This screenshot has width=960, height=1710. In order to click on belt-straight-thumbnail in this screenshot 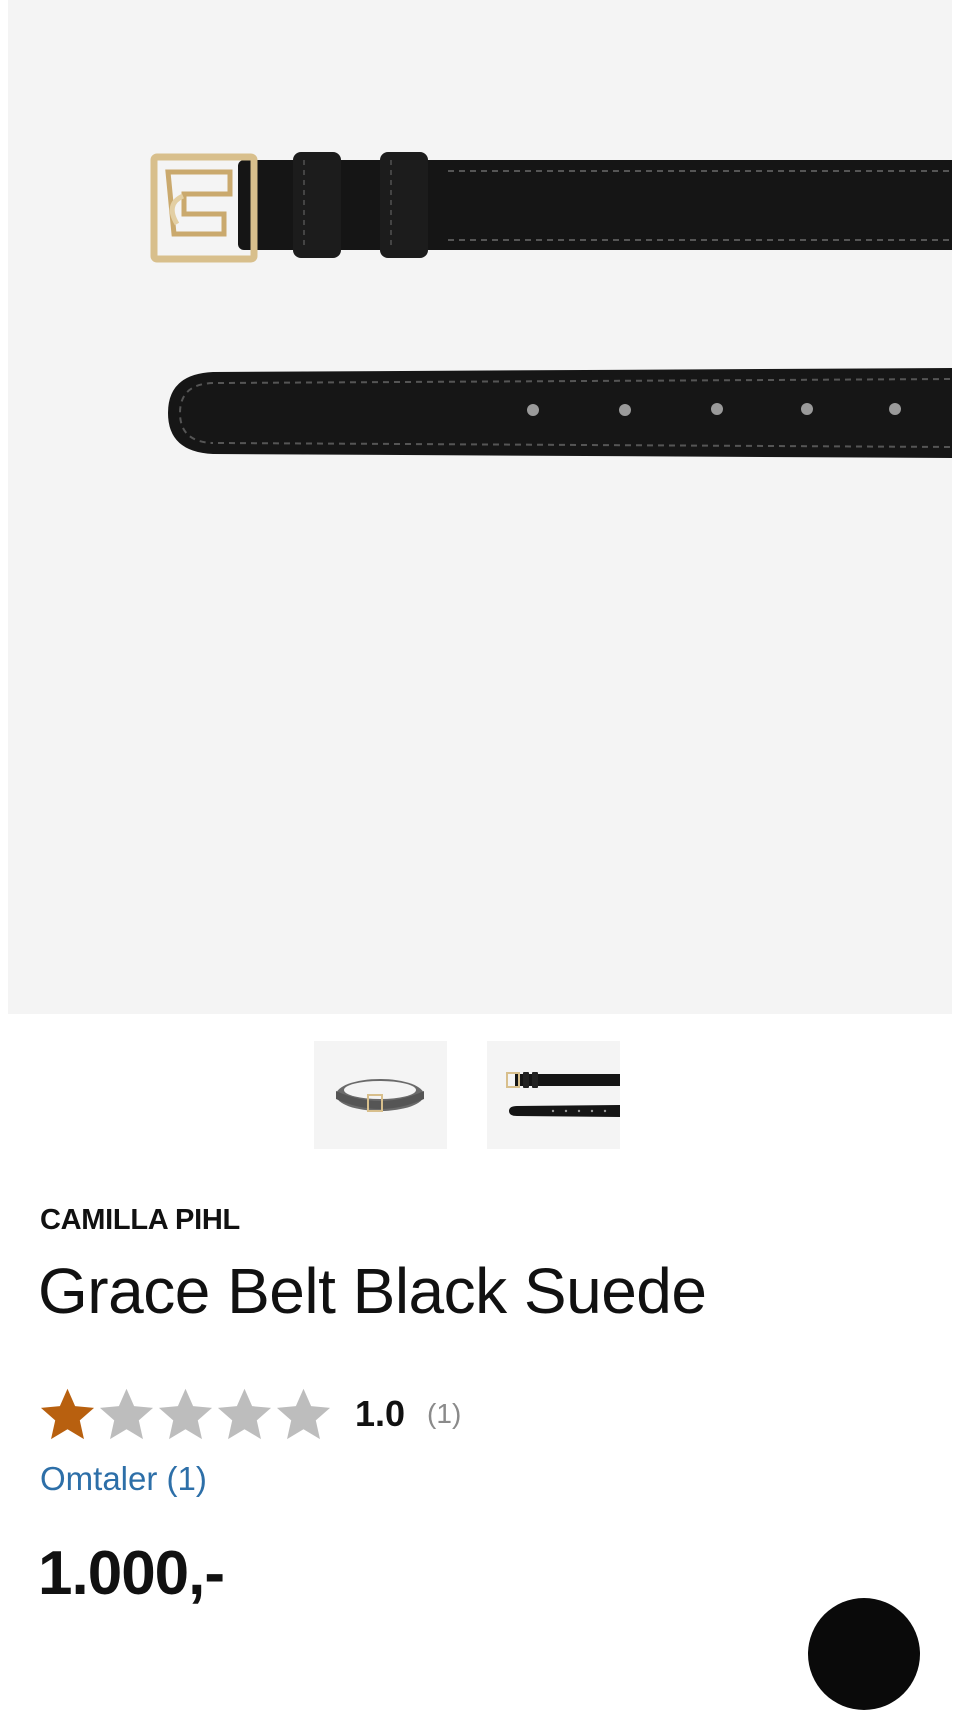, I will do `click(563, 1094)`.